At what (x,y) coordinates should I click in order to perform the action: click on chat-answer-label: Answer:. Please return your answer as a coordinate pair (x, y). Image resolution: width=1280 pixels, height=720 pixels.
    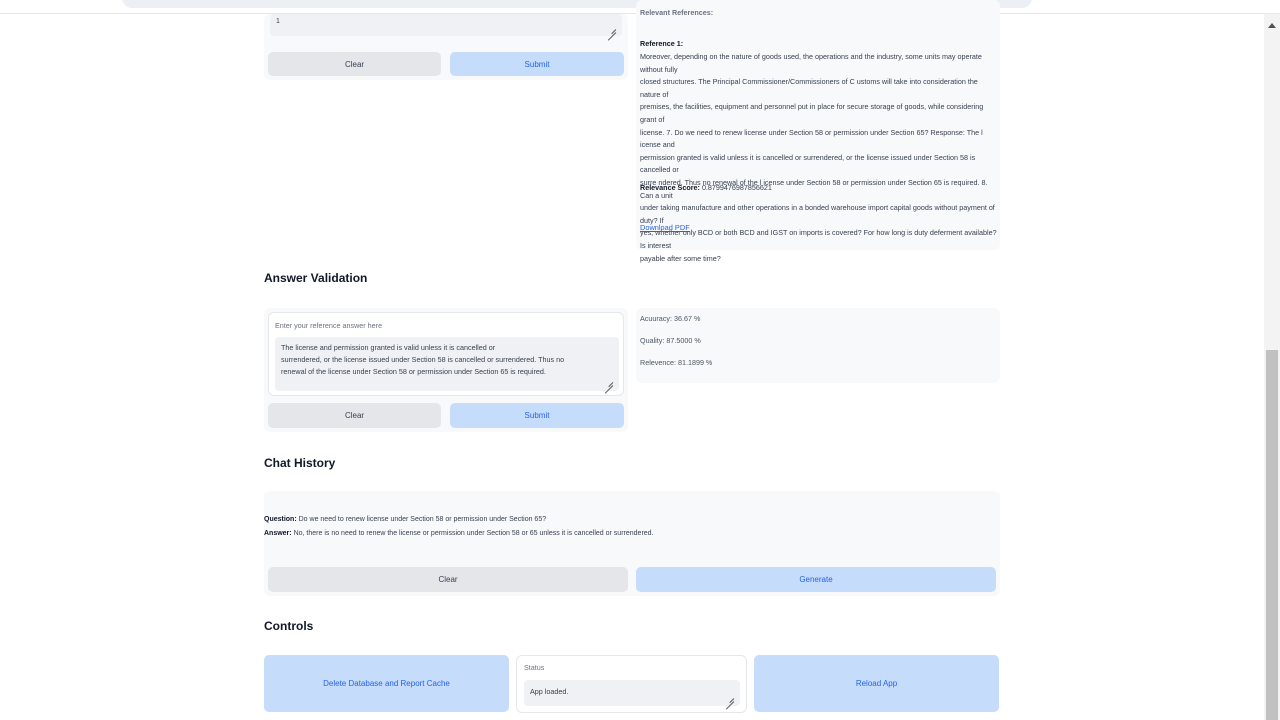
    Looking at the image, I should click on (278, 533).